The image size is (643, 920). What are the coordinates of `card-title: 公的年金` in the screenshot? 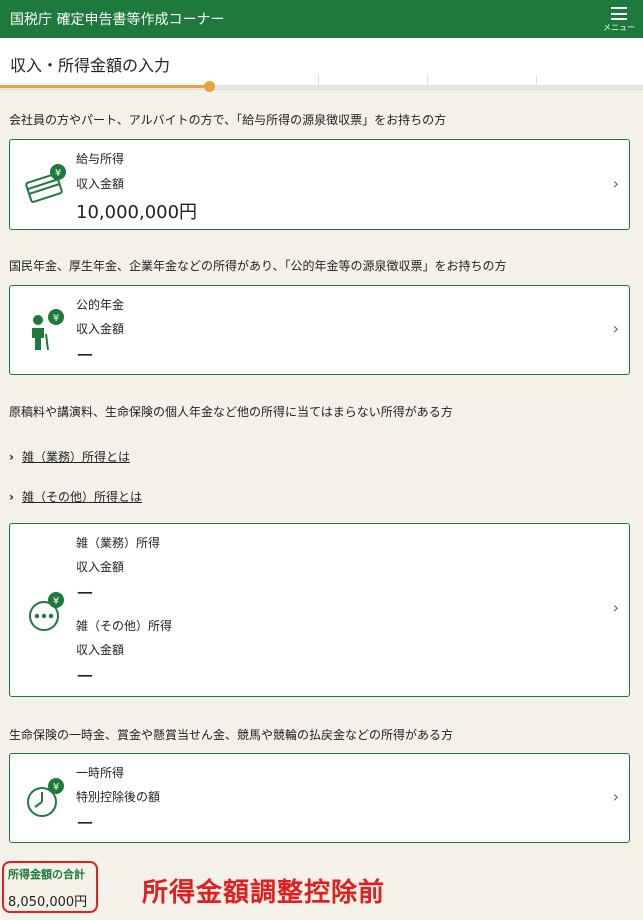 It's located at (100, 305).